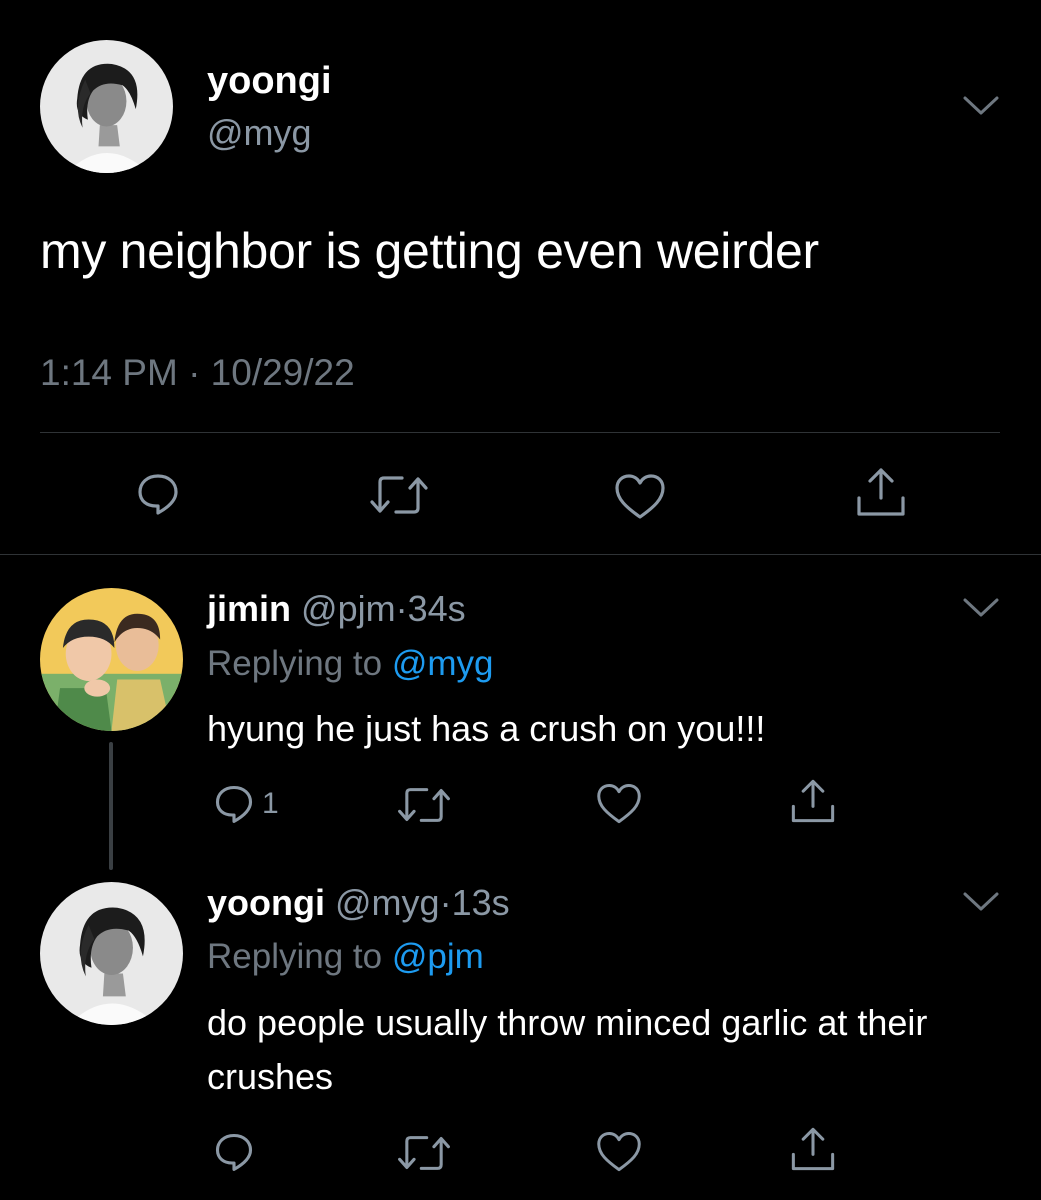 The height and width of the screenshot is (1200, 1041). Describe the element at coordinates (480, 902) in the screenshot. I see `reply-time: 13s` at that location.